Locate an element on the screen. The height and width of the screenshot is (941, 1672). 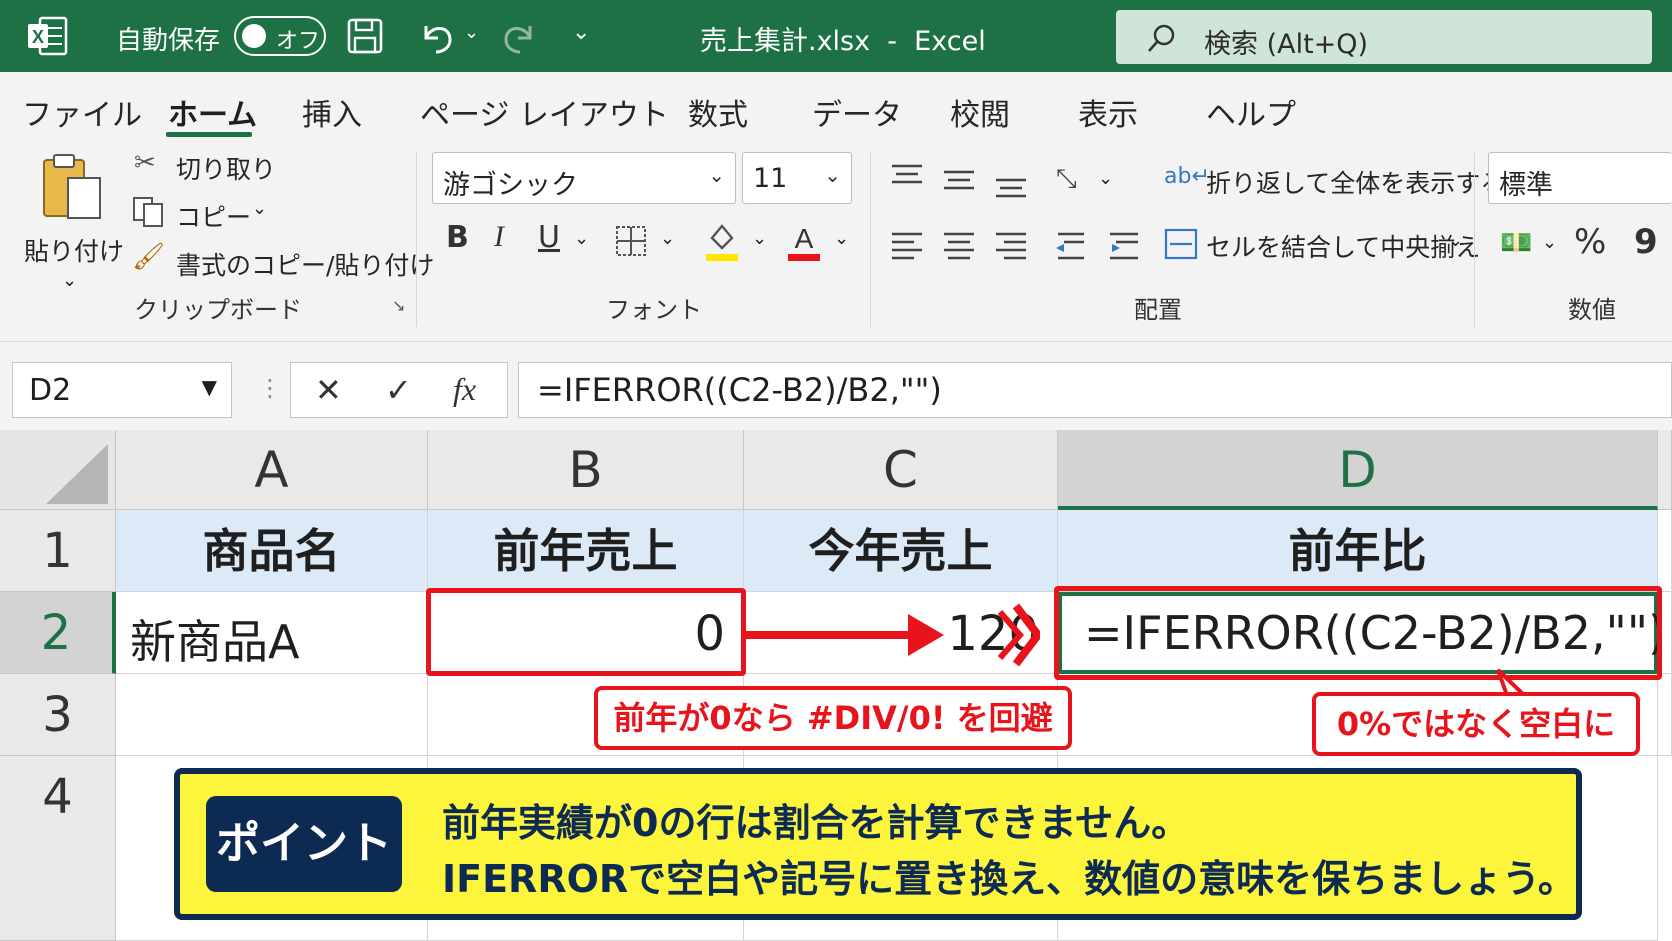
underline-dropdown-icon: ⌄ is located at coordinates (581, 238).